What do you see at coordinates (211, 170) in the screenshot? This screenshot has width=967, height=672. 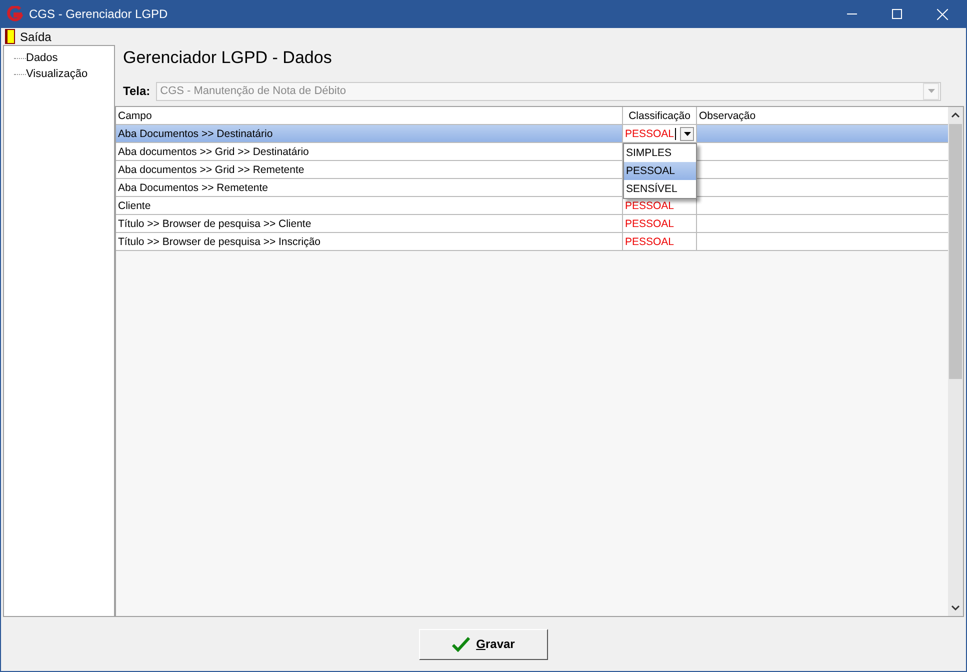 I see `table-cell: Aba documentos >> Grid >> Remetente` at bounding box center [211, 170].